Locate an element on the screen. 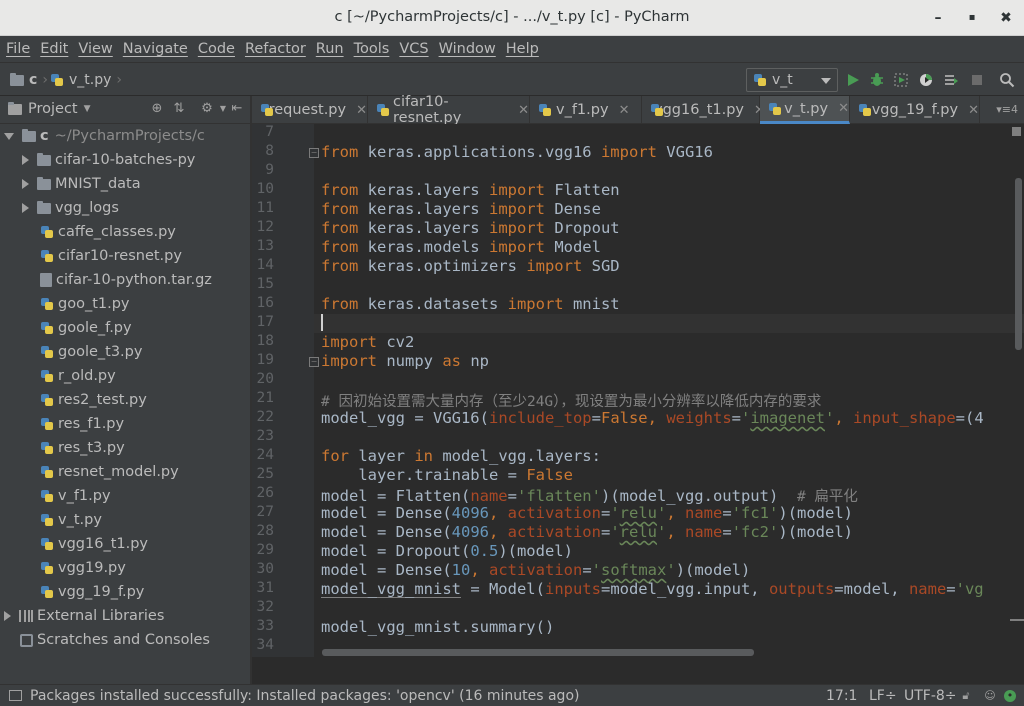  tab-v-t: v_t.py ✕ is located at coordinates (805, 110).